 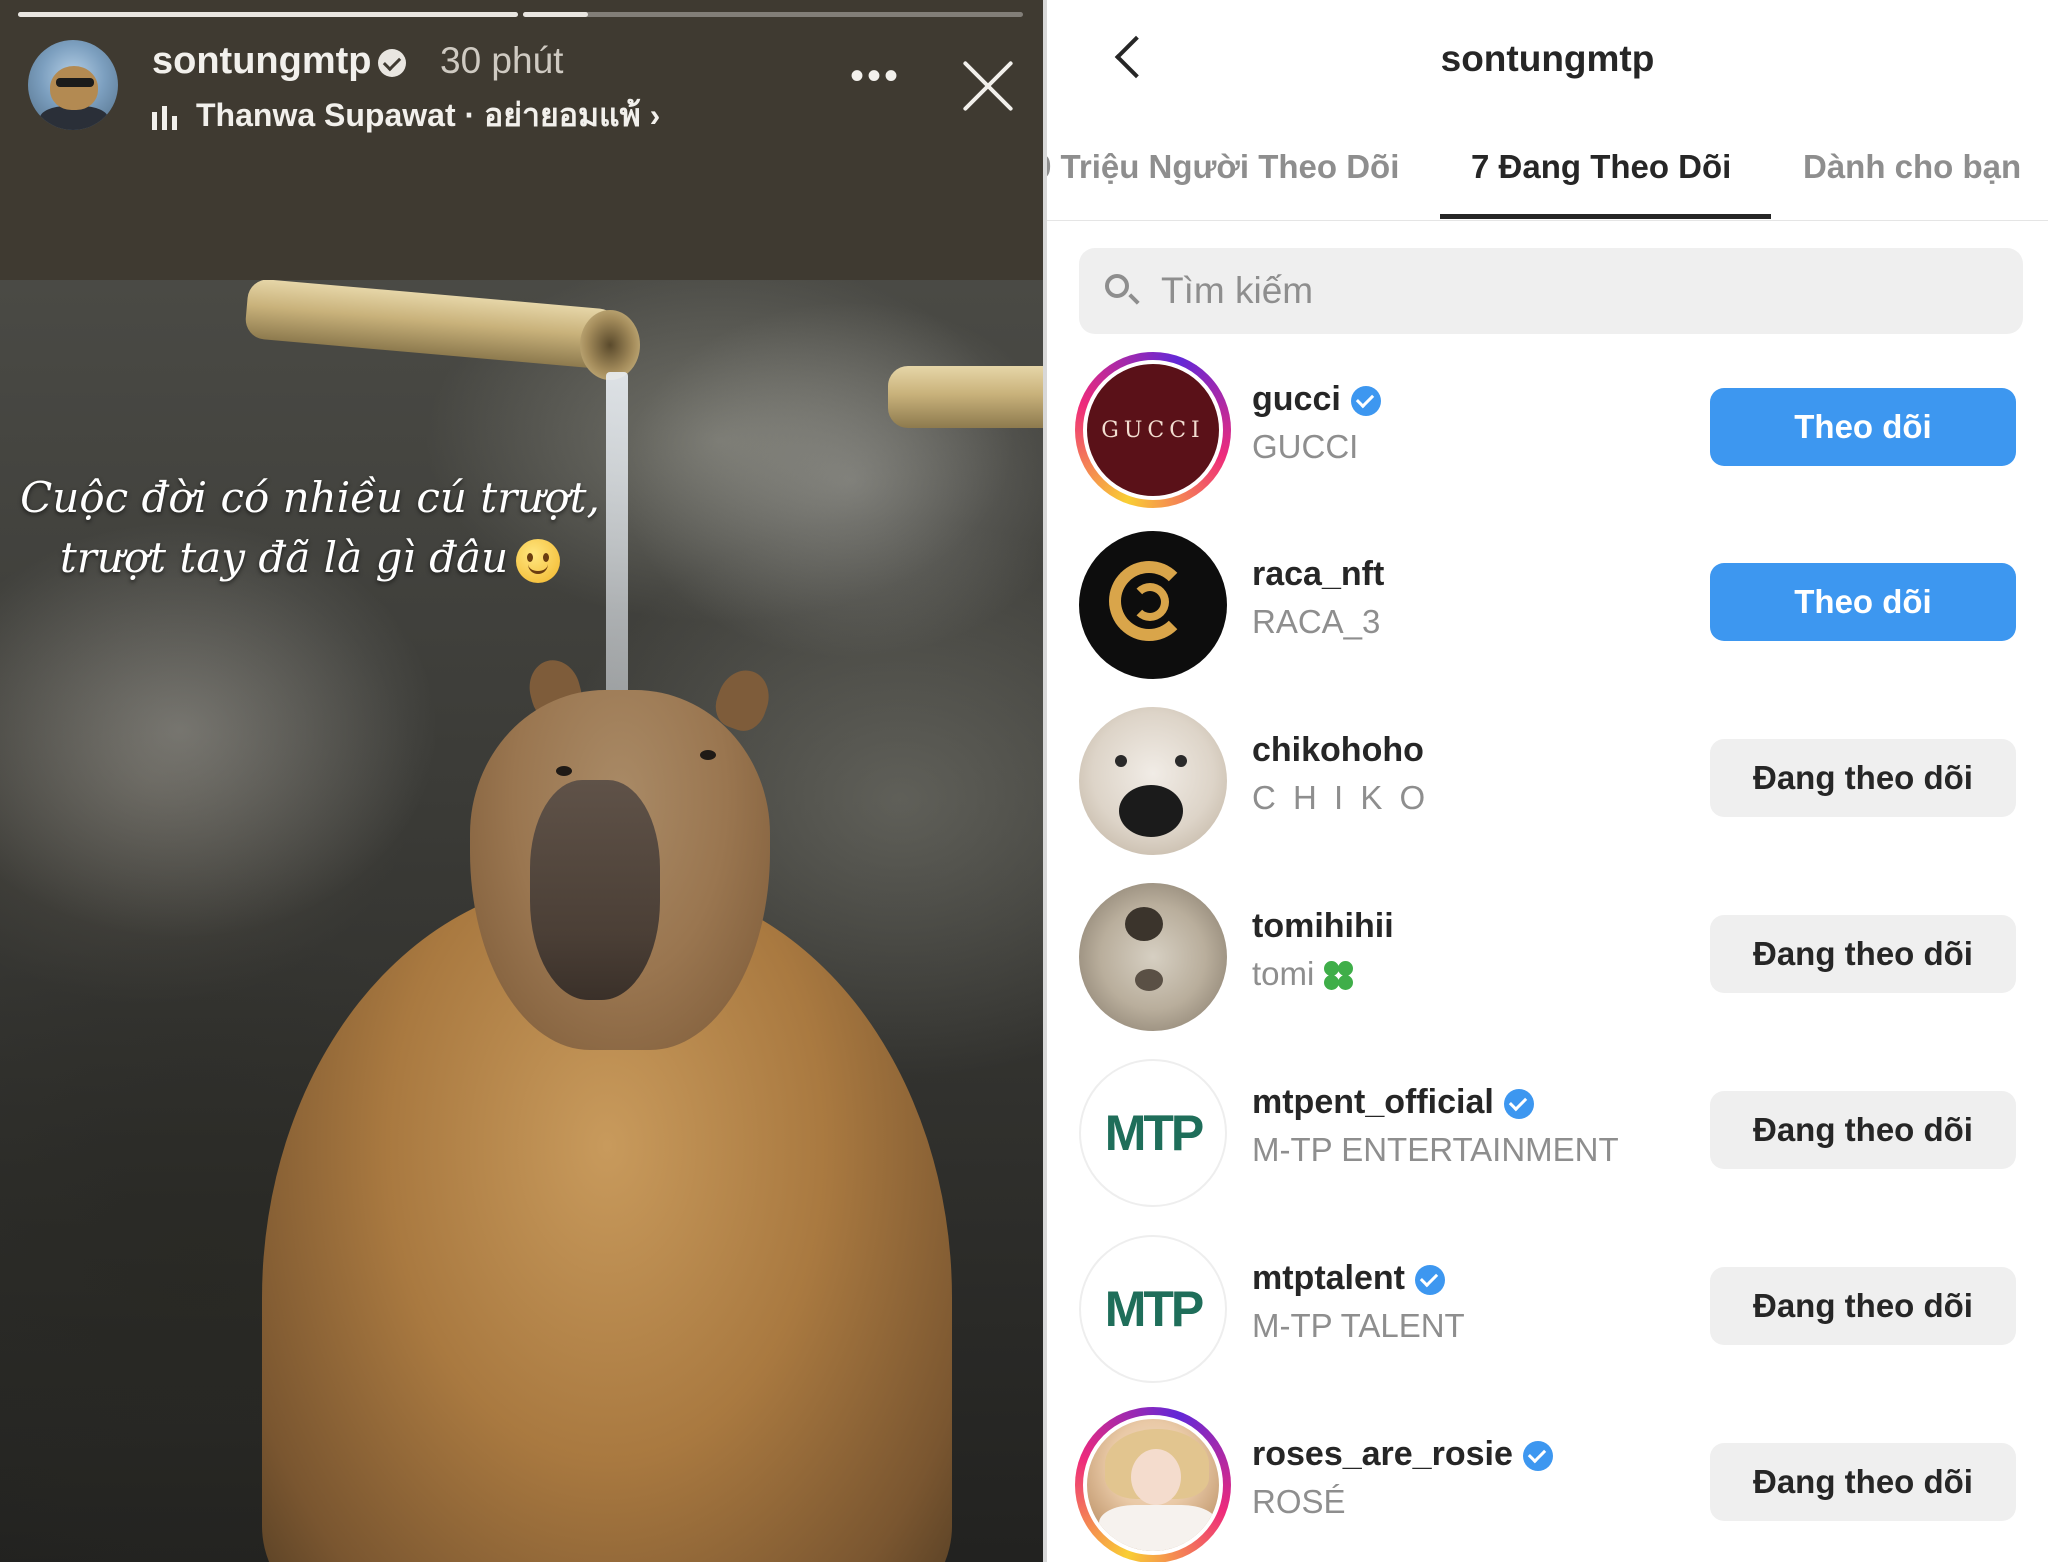 What do you see at coordinates (262, 61) in the screenshot?
I see `story-username: sontungmtp` at bounding box center [262, 61].